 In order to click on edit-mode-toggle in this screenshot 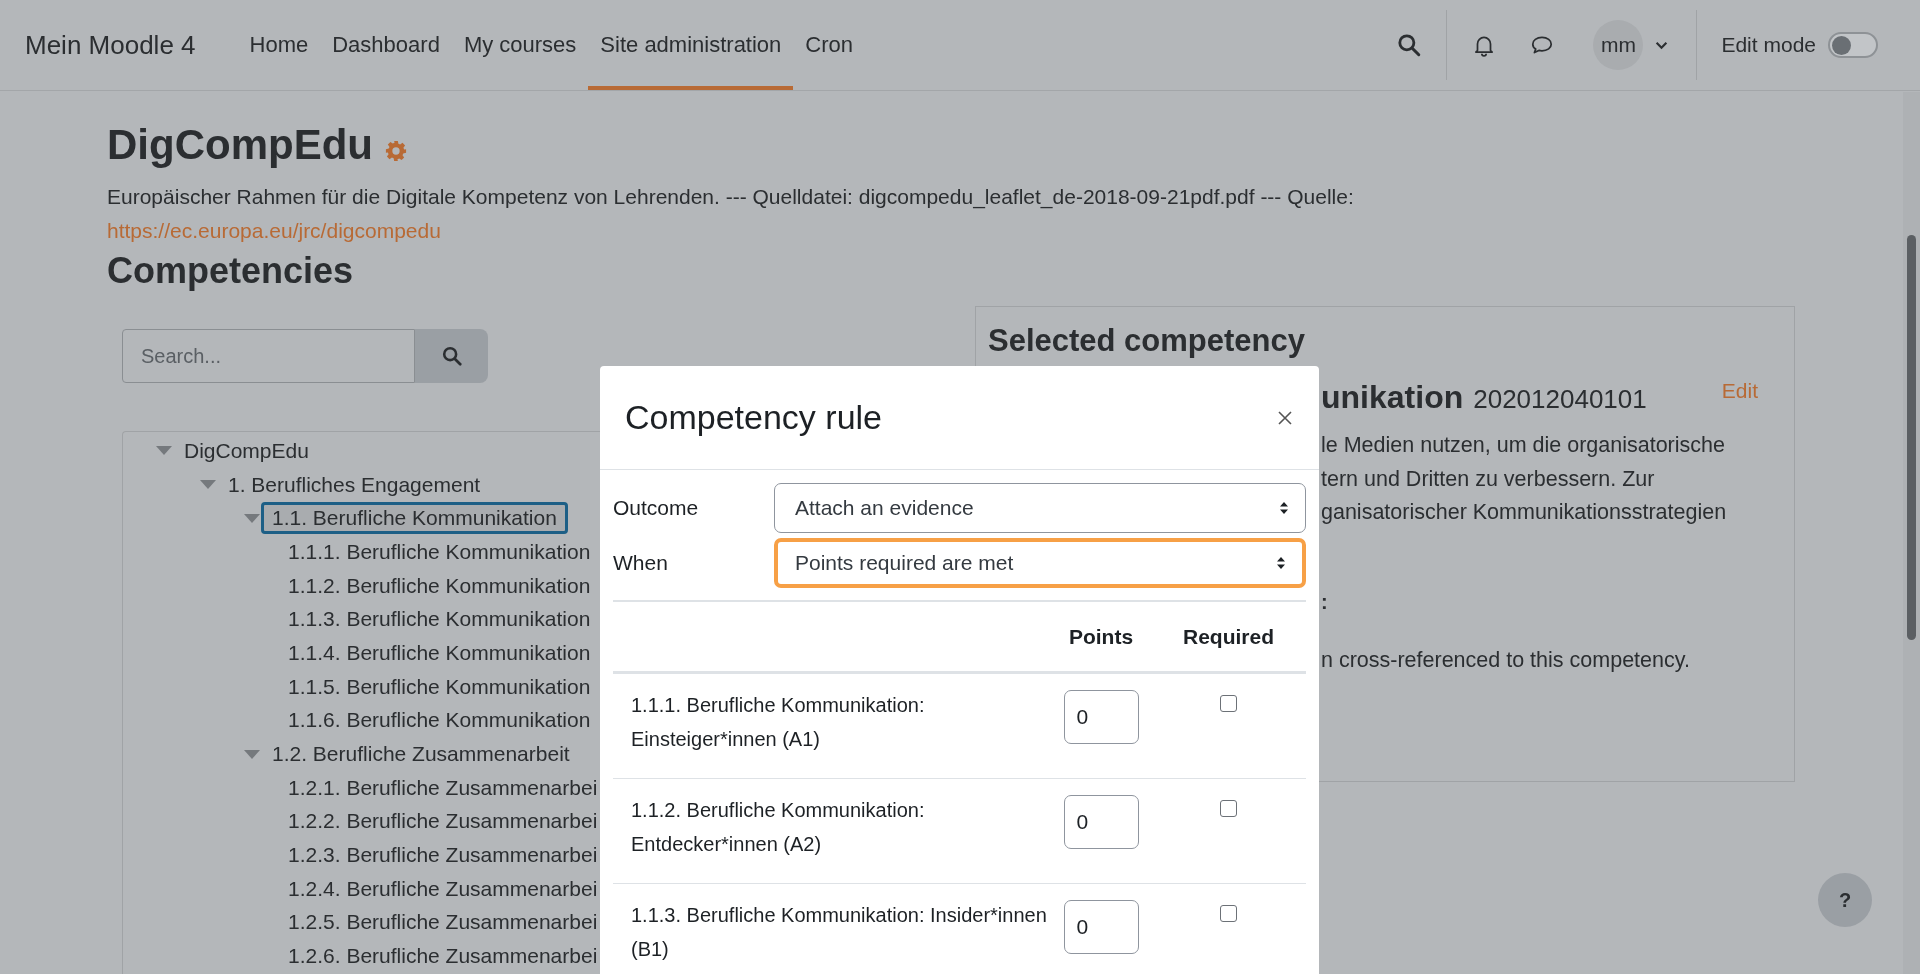, I will do `click(1853, 45)`.